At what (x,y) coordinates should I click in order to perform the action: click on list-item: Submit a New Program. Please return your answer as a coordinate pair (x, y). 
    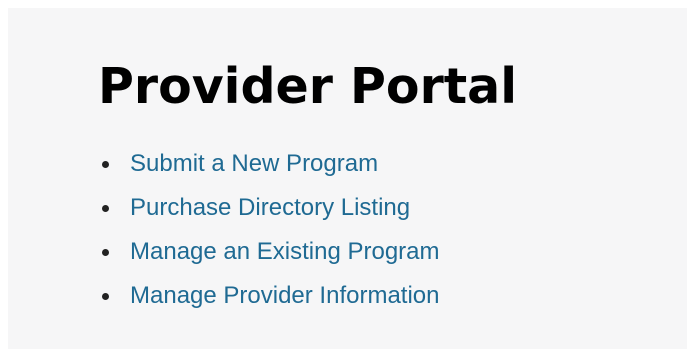
    Looking at the image, I should click on (269, 164).